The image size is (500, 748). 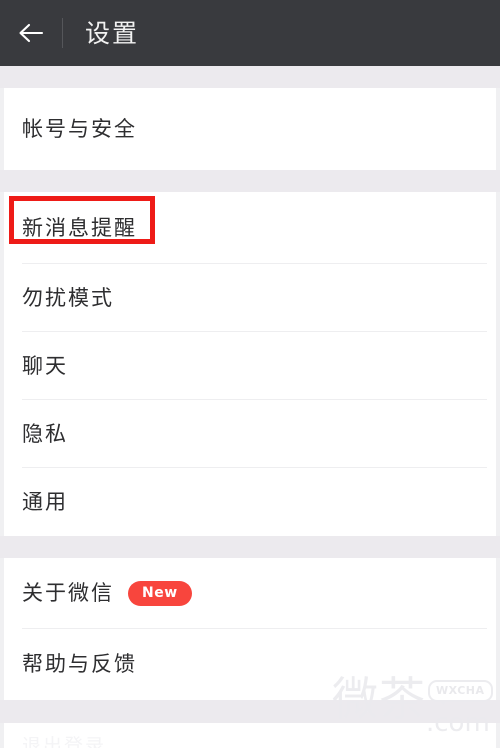 What do you see at coordinates (250, 664) in the screenshot?
I see `settings-item-help-feedback: 帮助与反馈` at bounding box center [250, 664].